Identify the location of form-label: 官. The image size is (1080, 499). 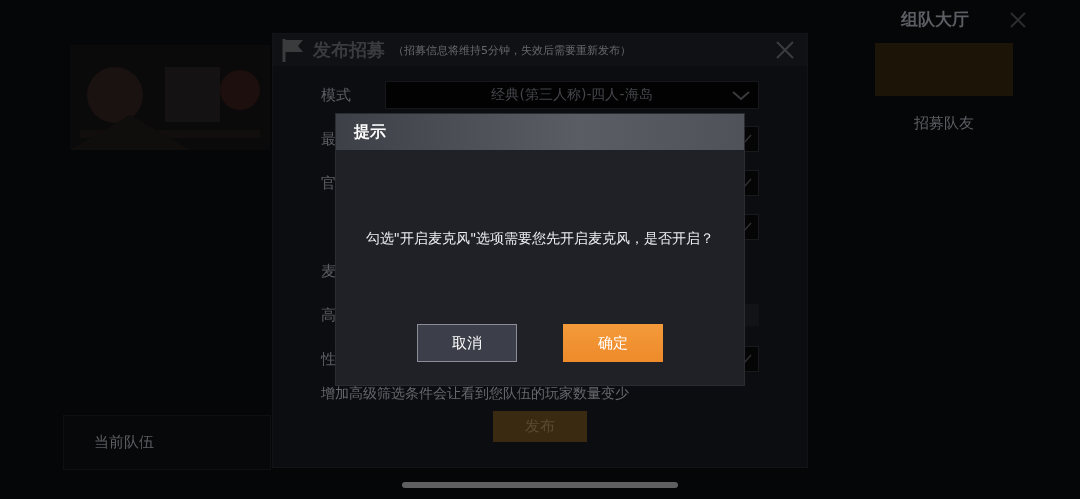
(328, 183).